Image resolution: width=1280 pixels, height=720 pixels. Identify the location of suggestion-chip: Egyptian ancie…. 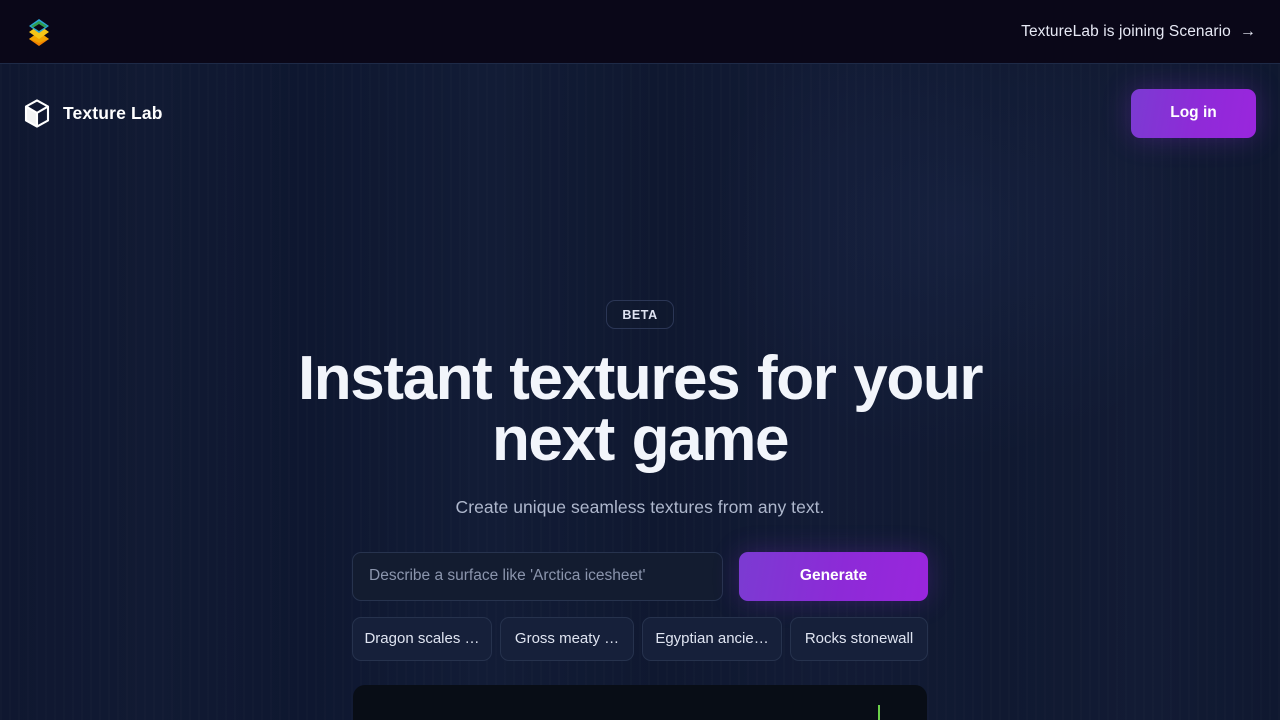
(712, 638).